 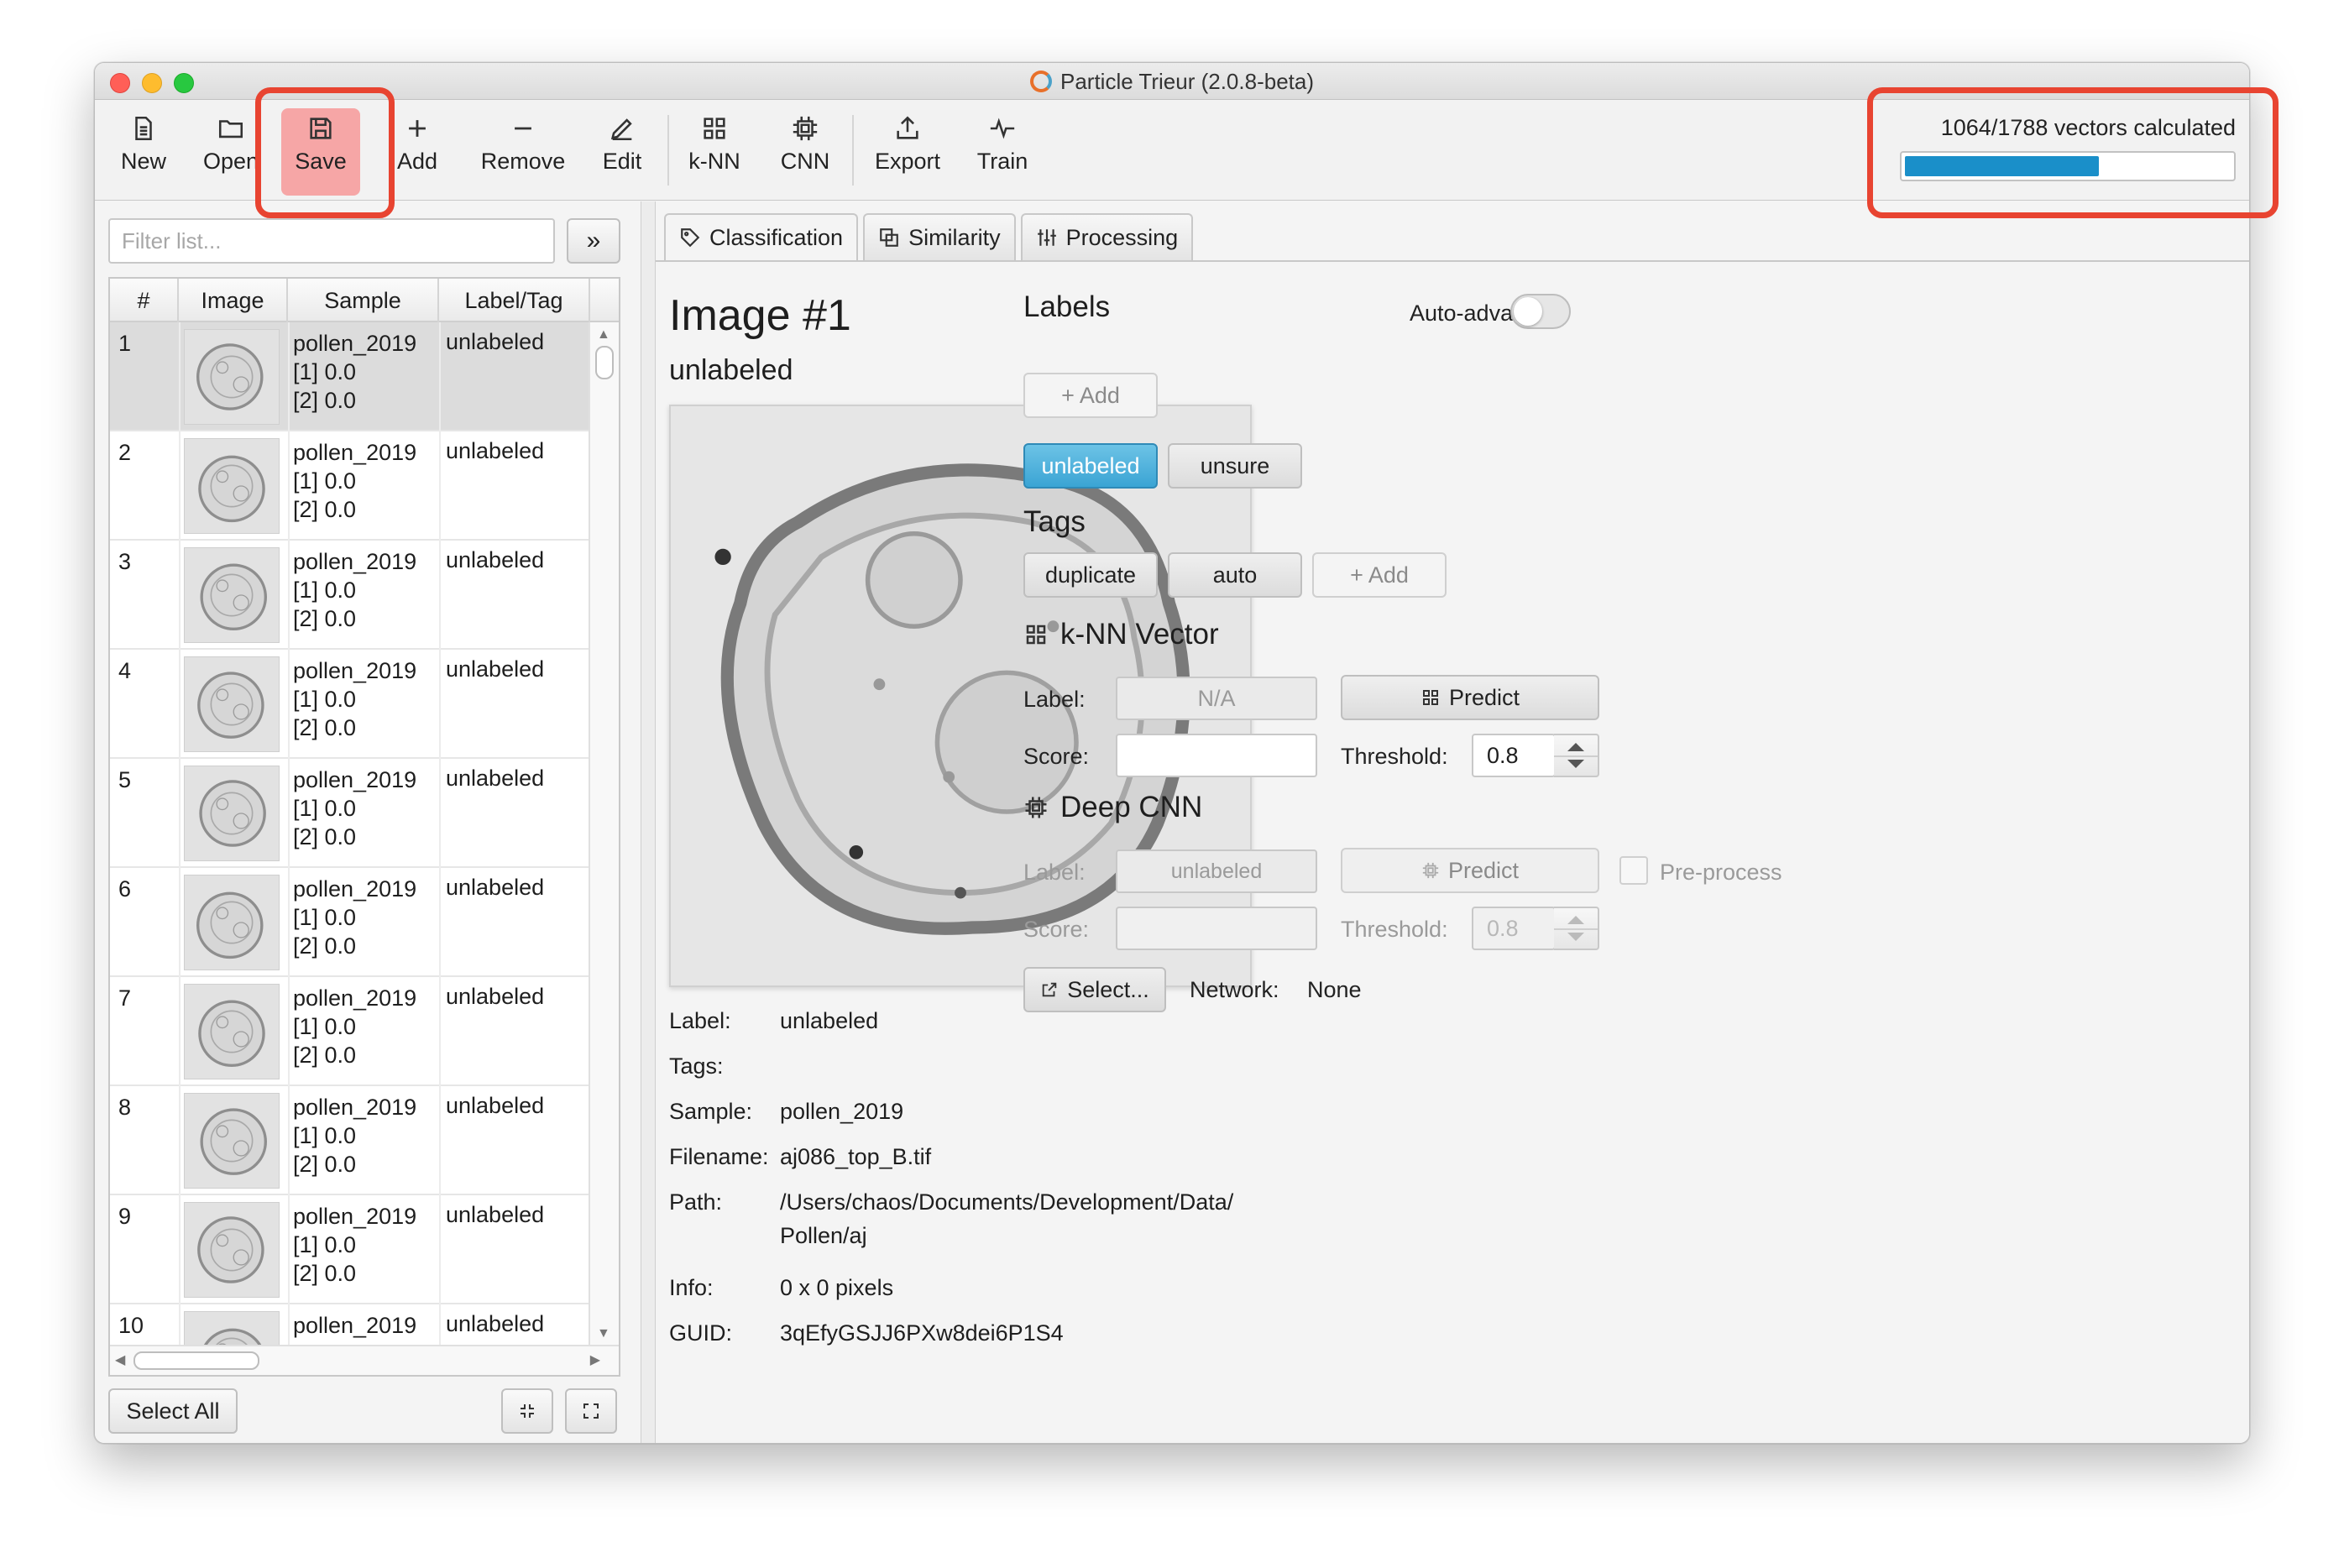 What do you see at coordinates (1216, 871) in the screenshot?
I see `cnn-label-value: unlabeled` at bounding box center [1216, 871].